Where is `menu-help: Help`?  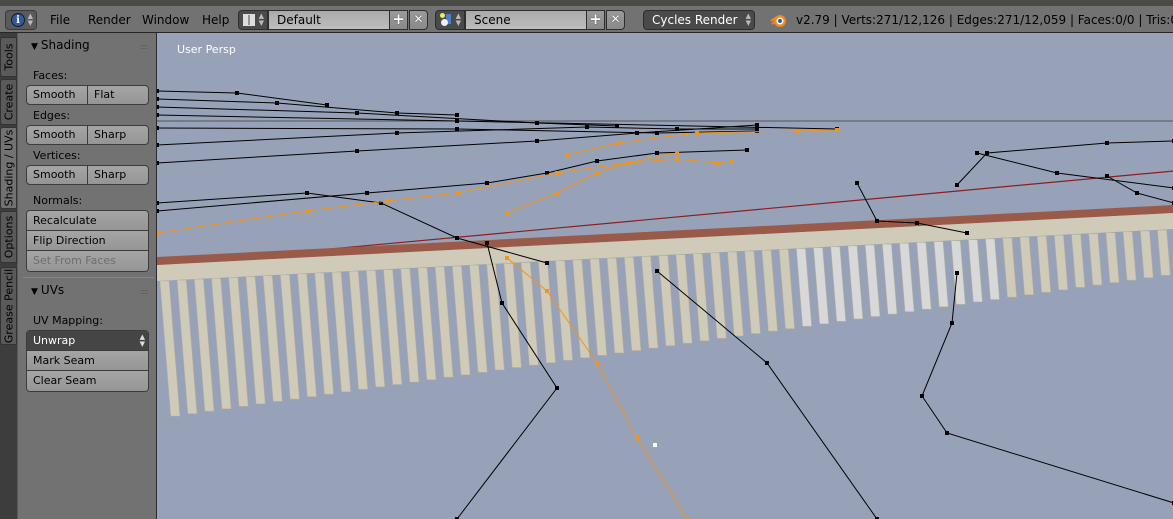
menu-help: Help is located at coordinates (215, 23).